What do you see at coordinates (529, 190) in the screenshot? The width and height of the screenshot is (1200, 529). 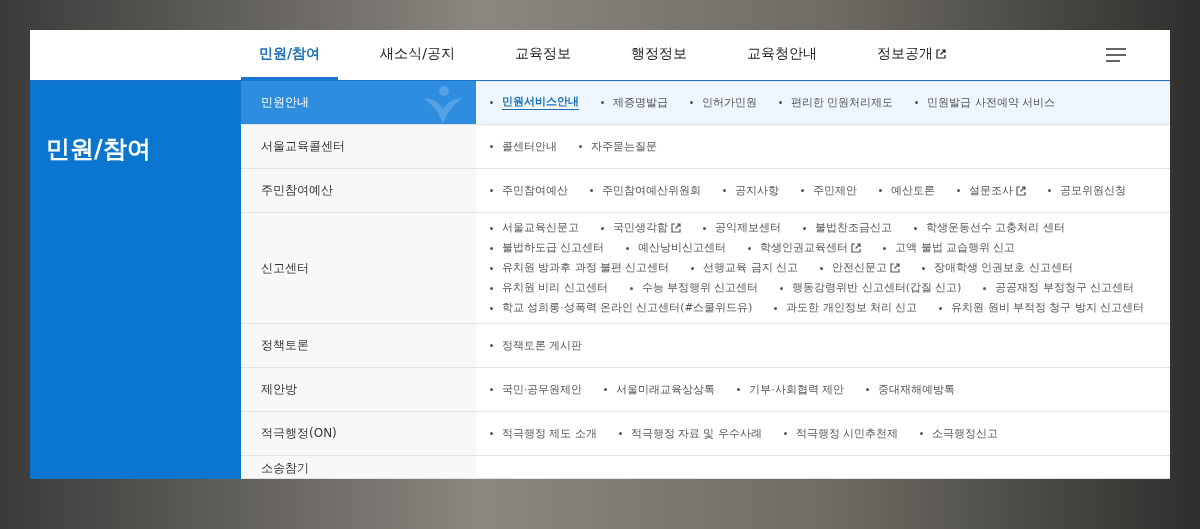 I see `submenu-link: 주민참여예산` at bounding box center [529, 190].